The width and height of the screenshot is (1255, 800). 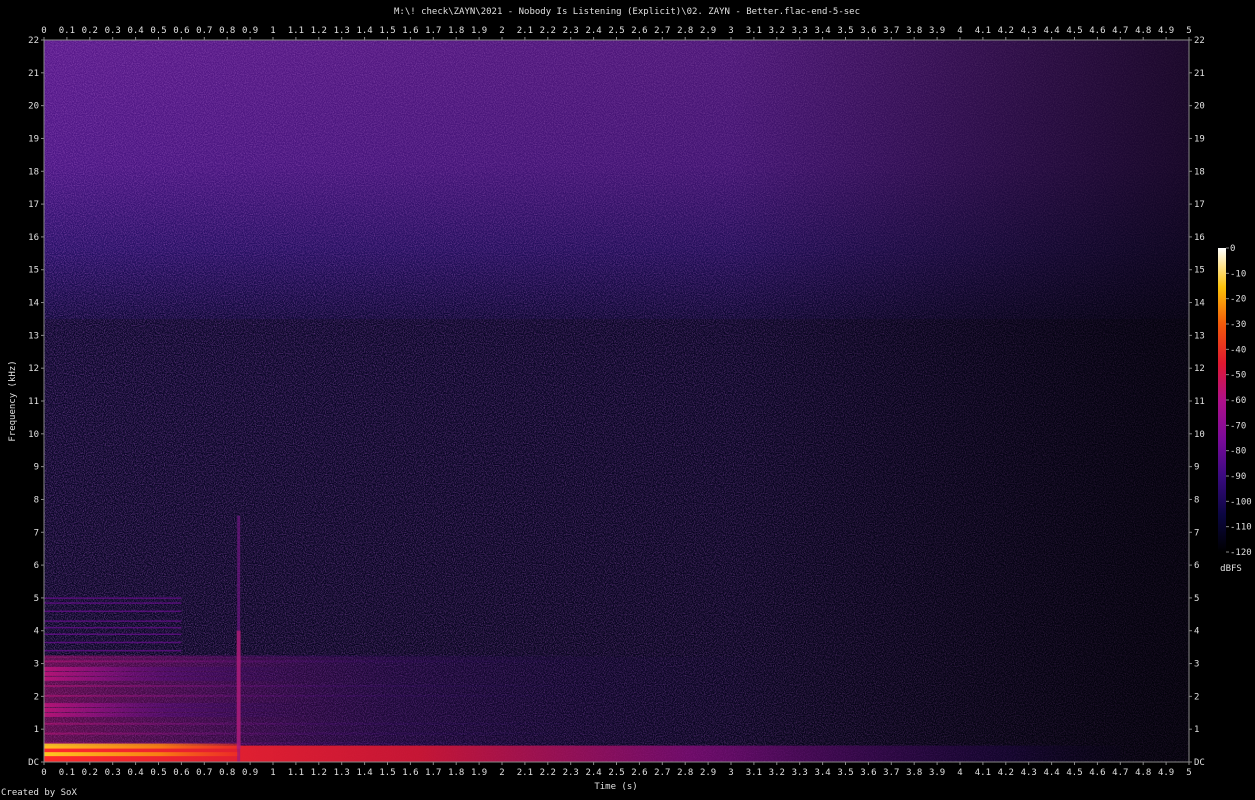 What do you see at coordinates (479, 31) in the screenshot?
I see `x-tick-label-top: 1.9` at bounding box center [479, 31].